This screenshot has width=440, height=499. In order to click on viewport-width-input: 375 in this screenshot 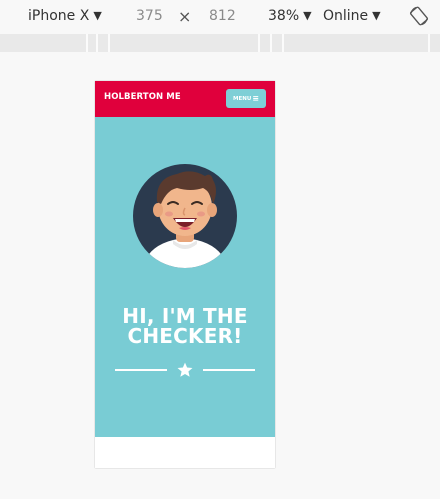, I will do `click(149, 16)`.